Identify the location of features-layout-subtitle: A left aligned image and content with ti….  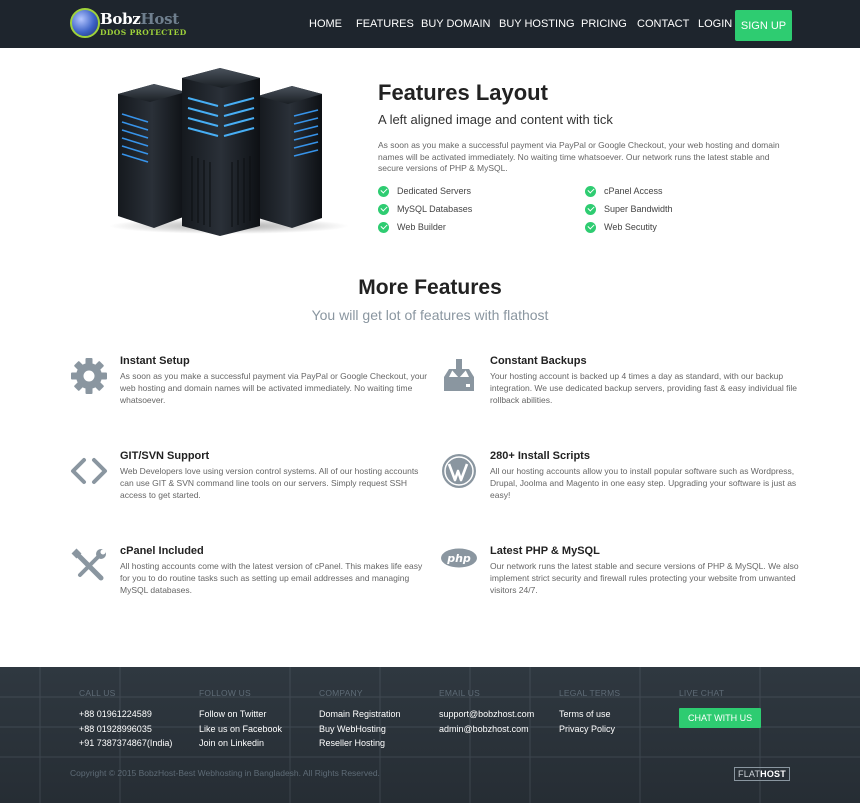
(495, 119).